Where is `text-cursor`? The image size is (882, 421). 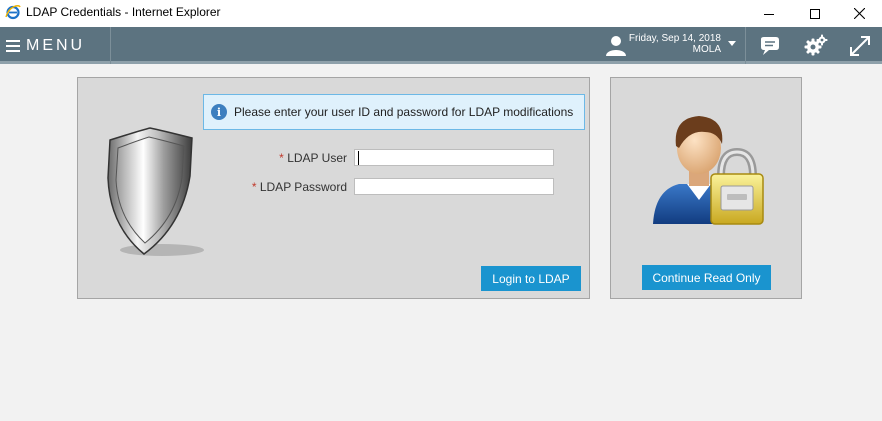
text-cursor is located at coordinates (358, 158).